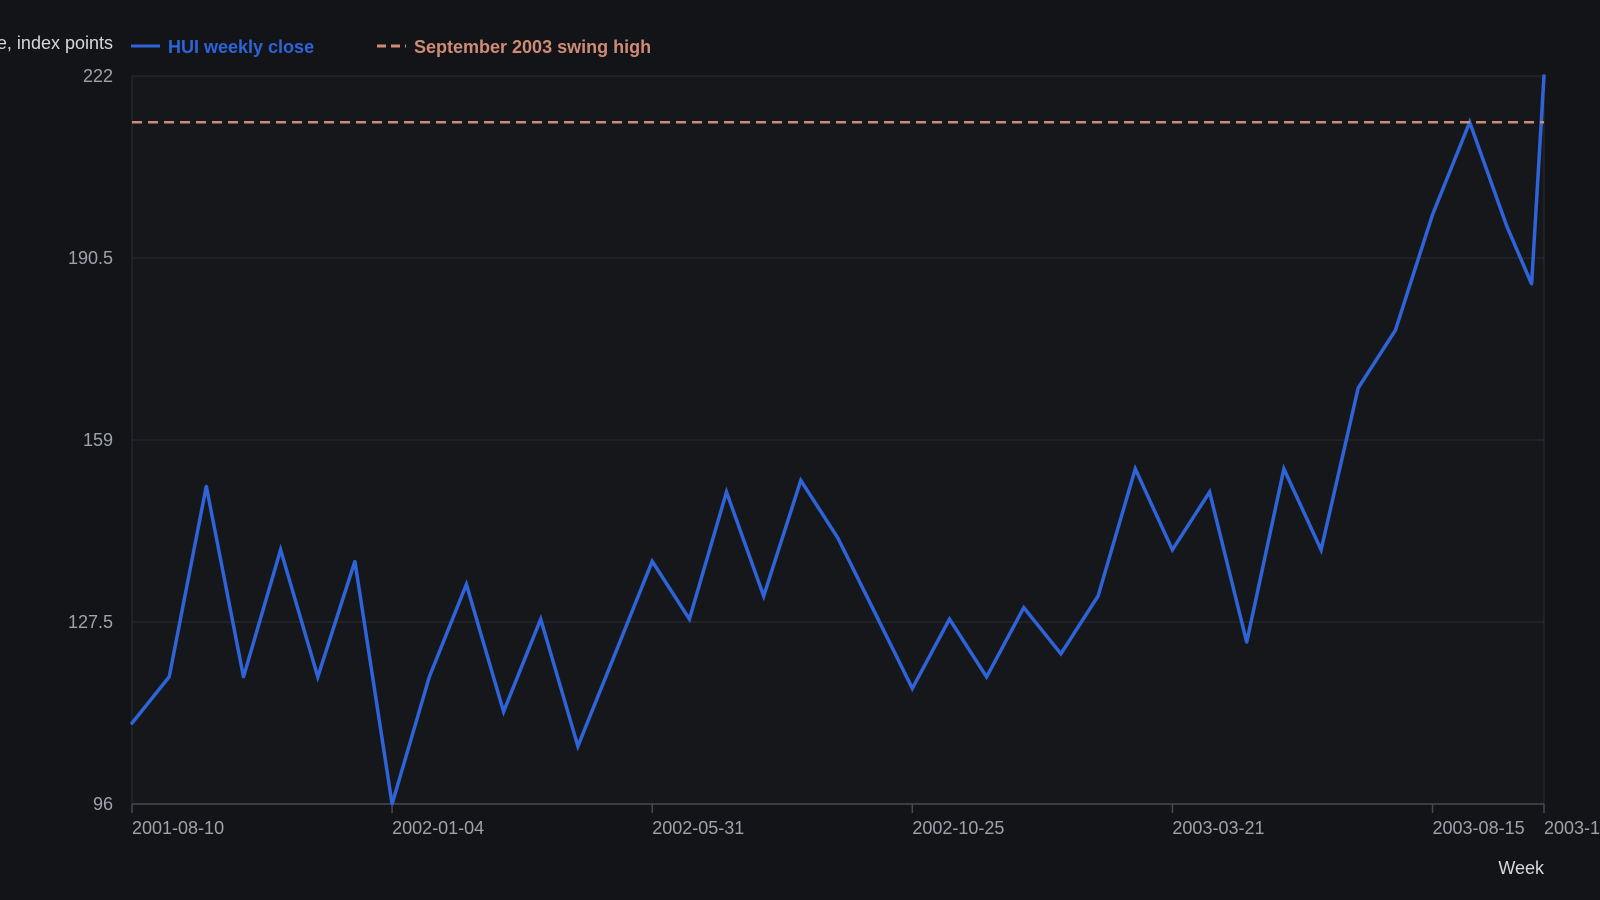 This screenshot has width=1600, height=900. What do you see at coordinates (1479, 828) in the screenshot?
I see `x-tick-label: 2003-08-15` at bounding box center [1479, 828].